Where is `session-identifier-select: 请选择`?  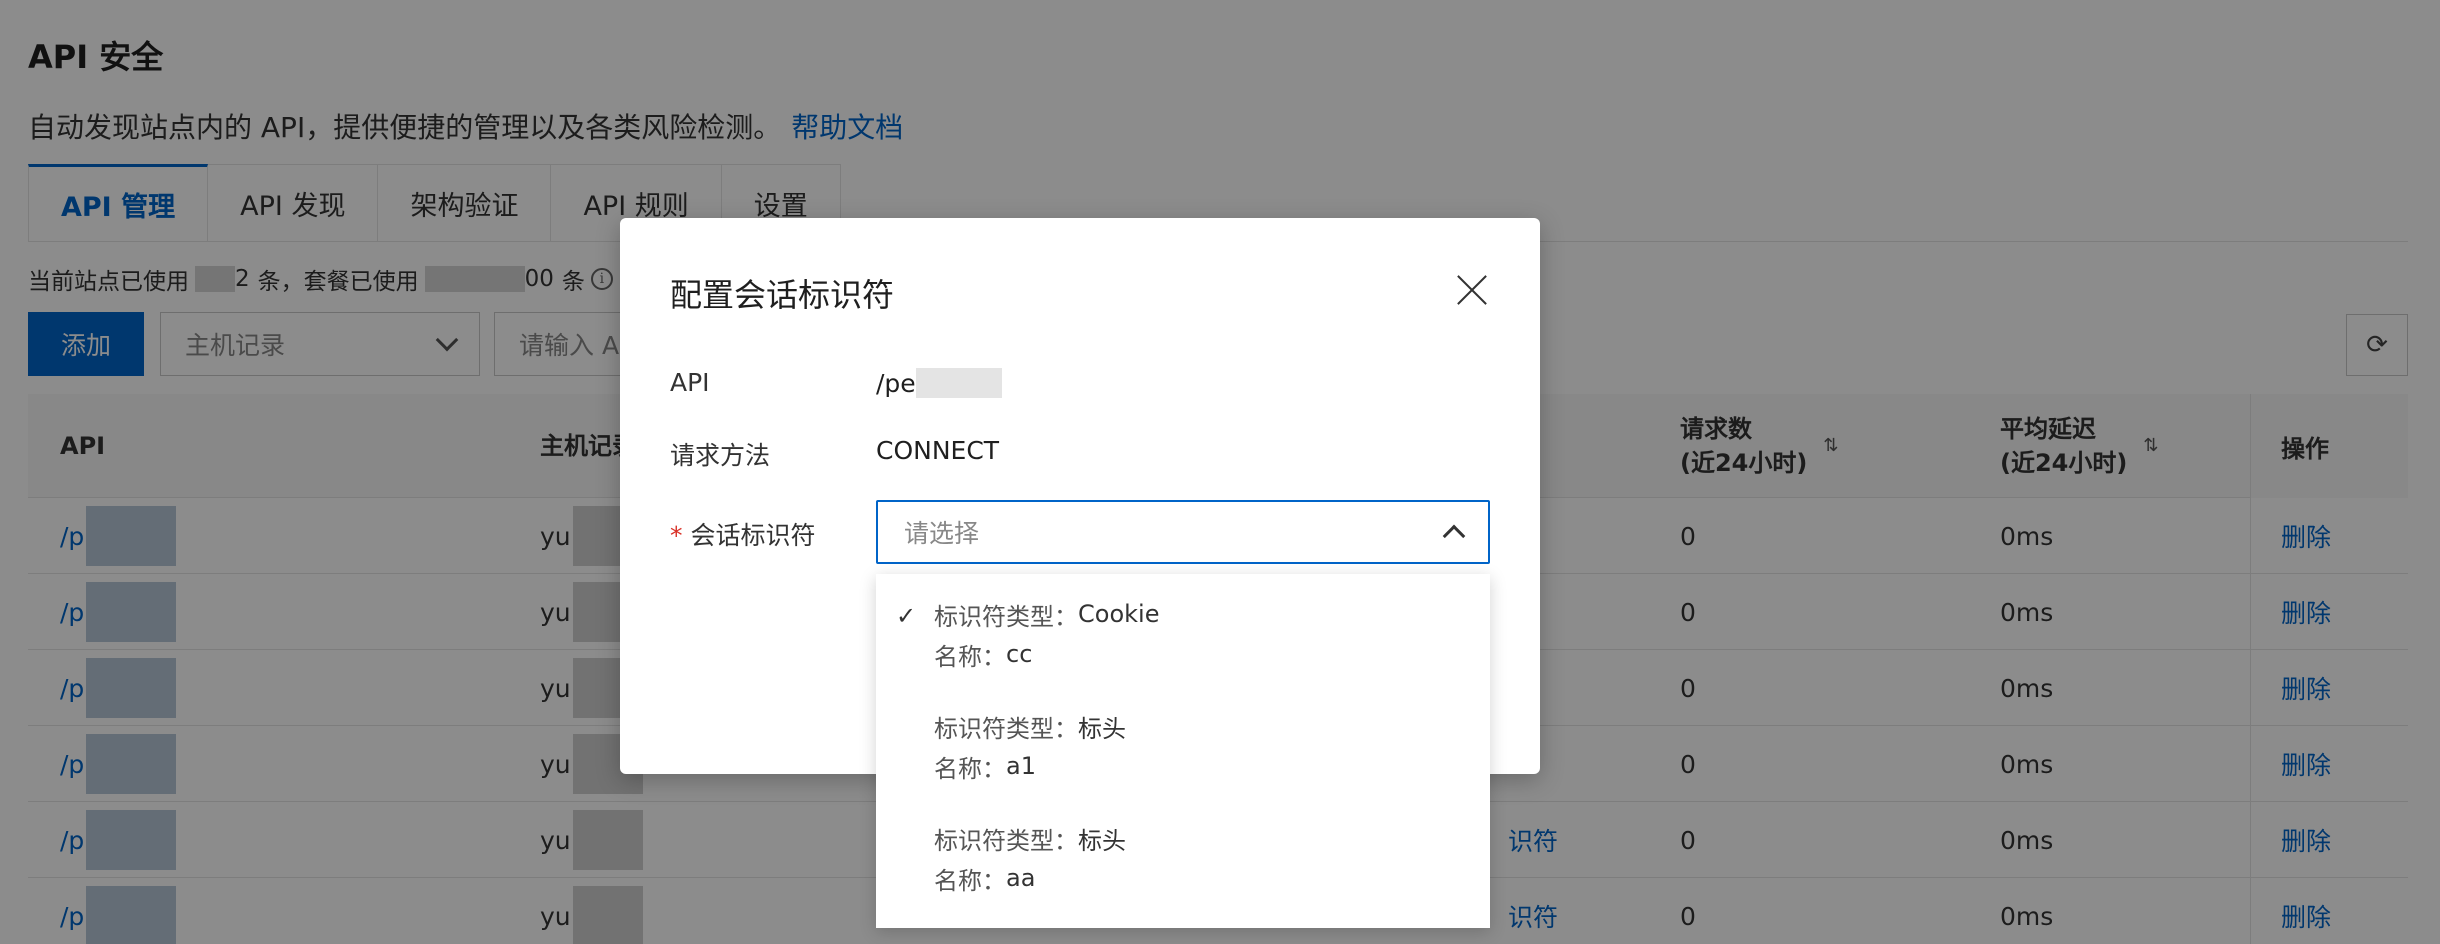 session-identifier-select: 请选择 is located at coordinates (1183, 532).